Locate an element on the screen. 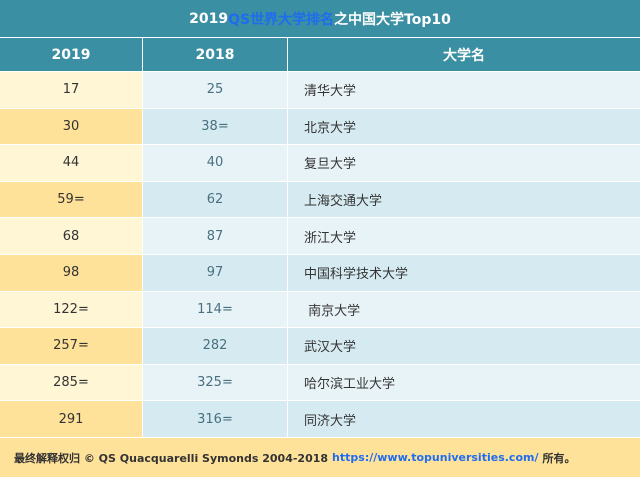 Image resolution: width=640 pixels, height=477 pixels. rank-2019: 285= is located at coordinates (71, 382).